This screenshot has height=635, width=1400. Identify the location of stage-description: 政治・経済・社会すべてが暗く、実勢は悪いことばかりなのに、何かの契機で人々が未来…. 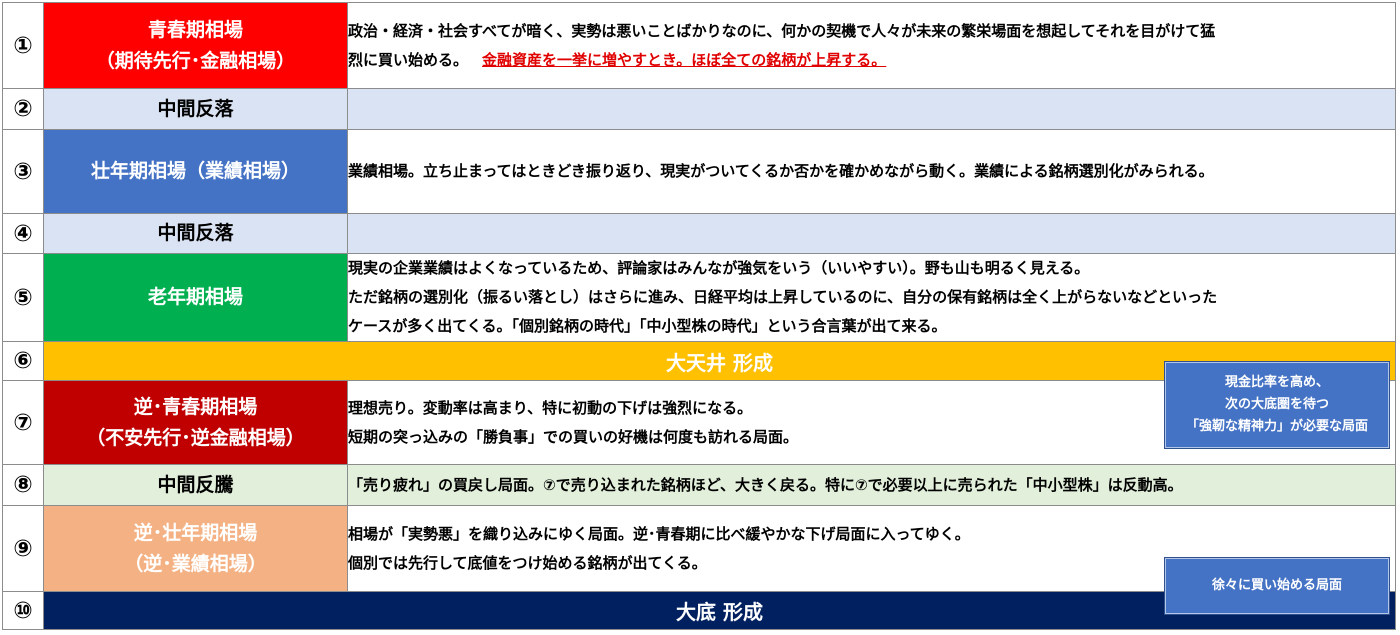
(871, 45).